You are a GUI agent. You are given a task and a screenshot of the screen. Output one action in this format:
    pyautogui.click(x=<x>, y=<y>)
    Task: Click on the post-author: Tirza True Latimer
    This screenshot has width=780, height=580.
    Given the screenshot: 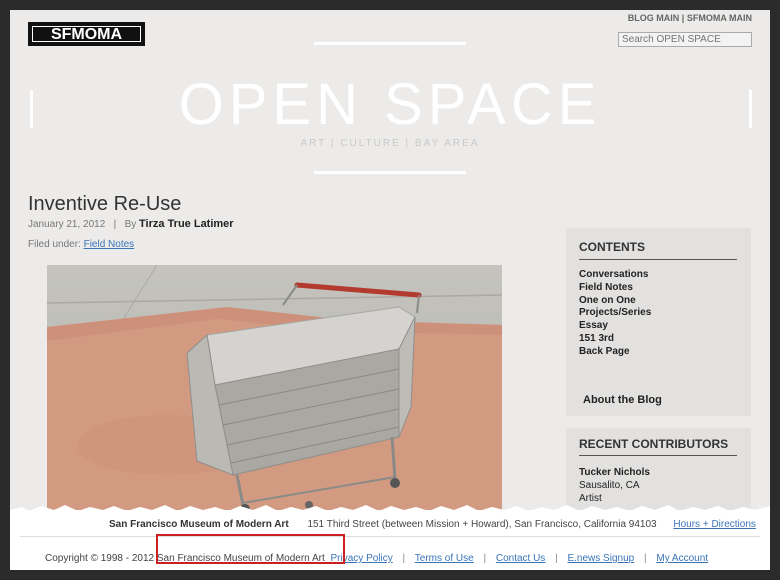 What is the action you would take?
    pyautogui.click(x=186, y=224)
    